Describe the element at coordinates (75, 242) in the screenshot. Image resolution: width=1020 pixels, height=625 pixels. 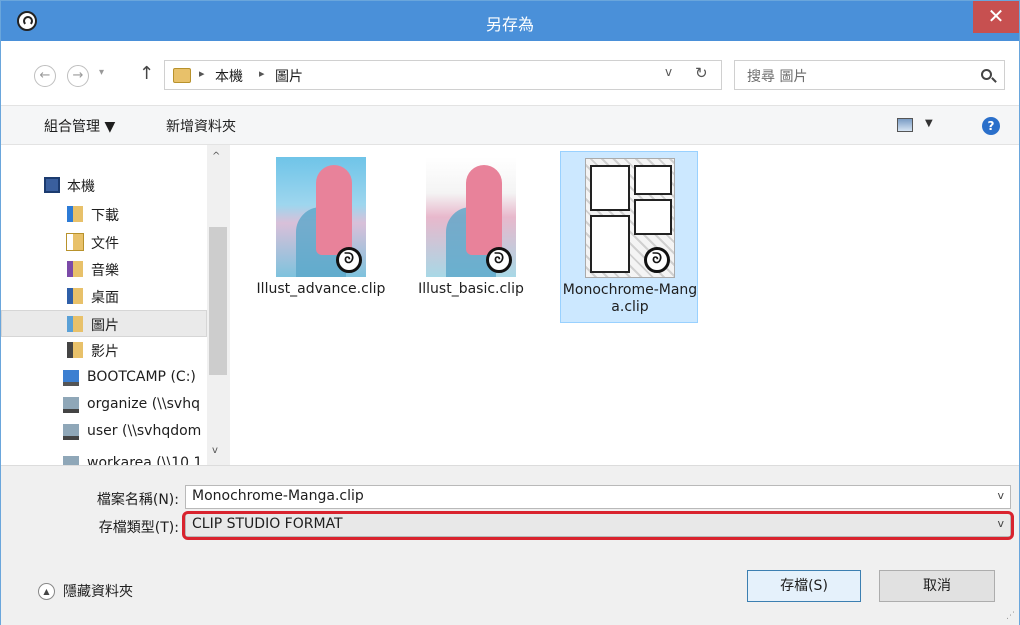
I see `documents-folder-icon` at that location.